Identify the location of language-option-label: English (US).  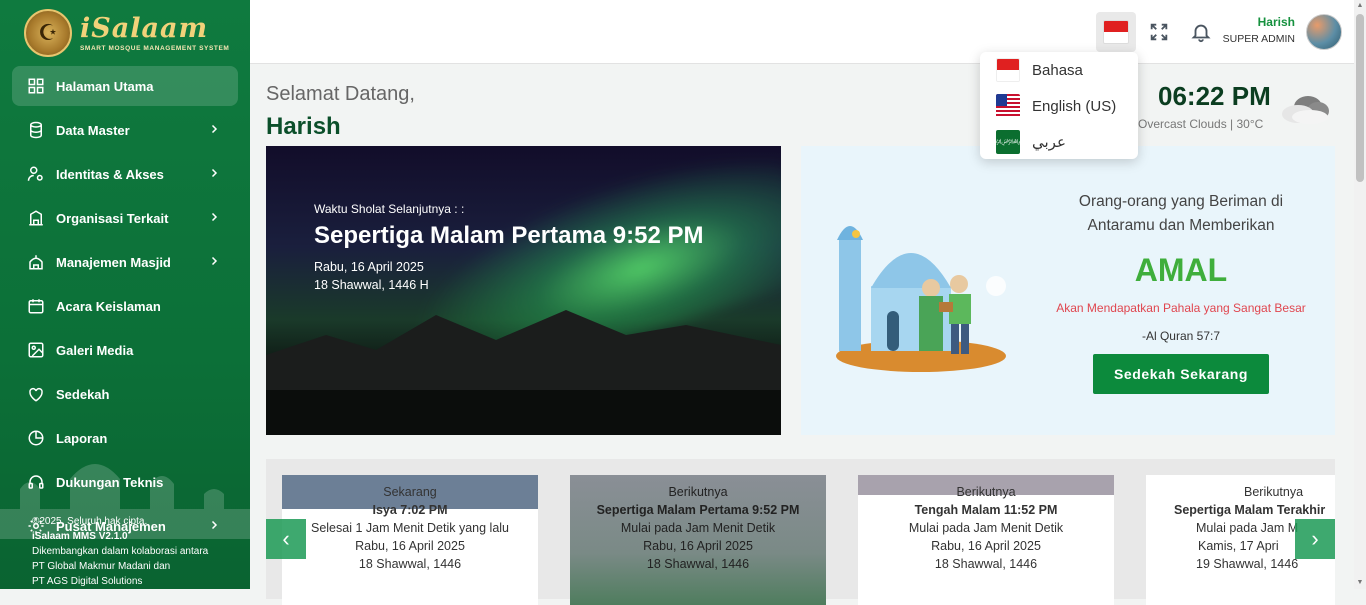
(1074, 106).